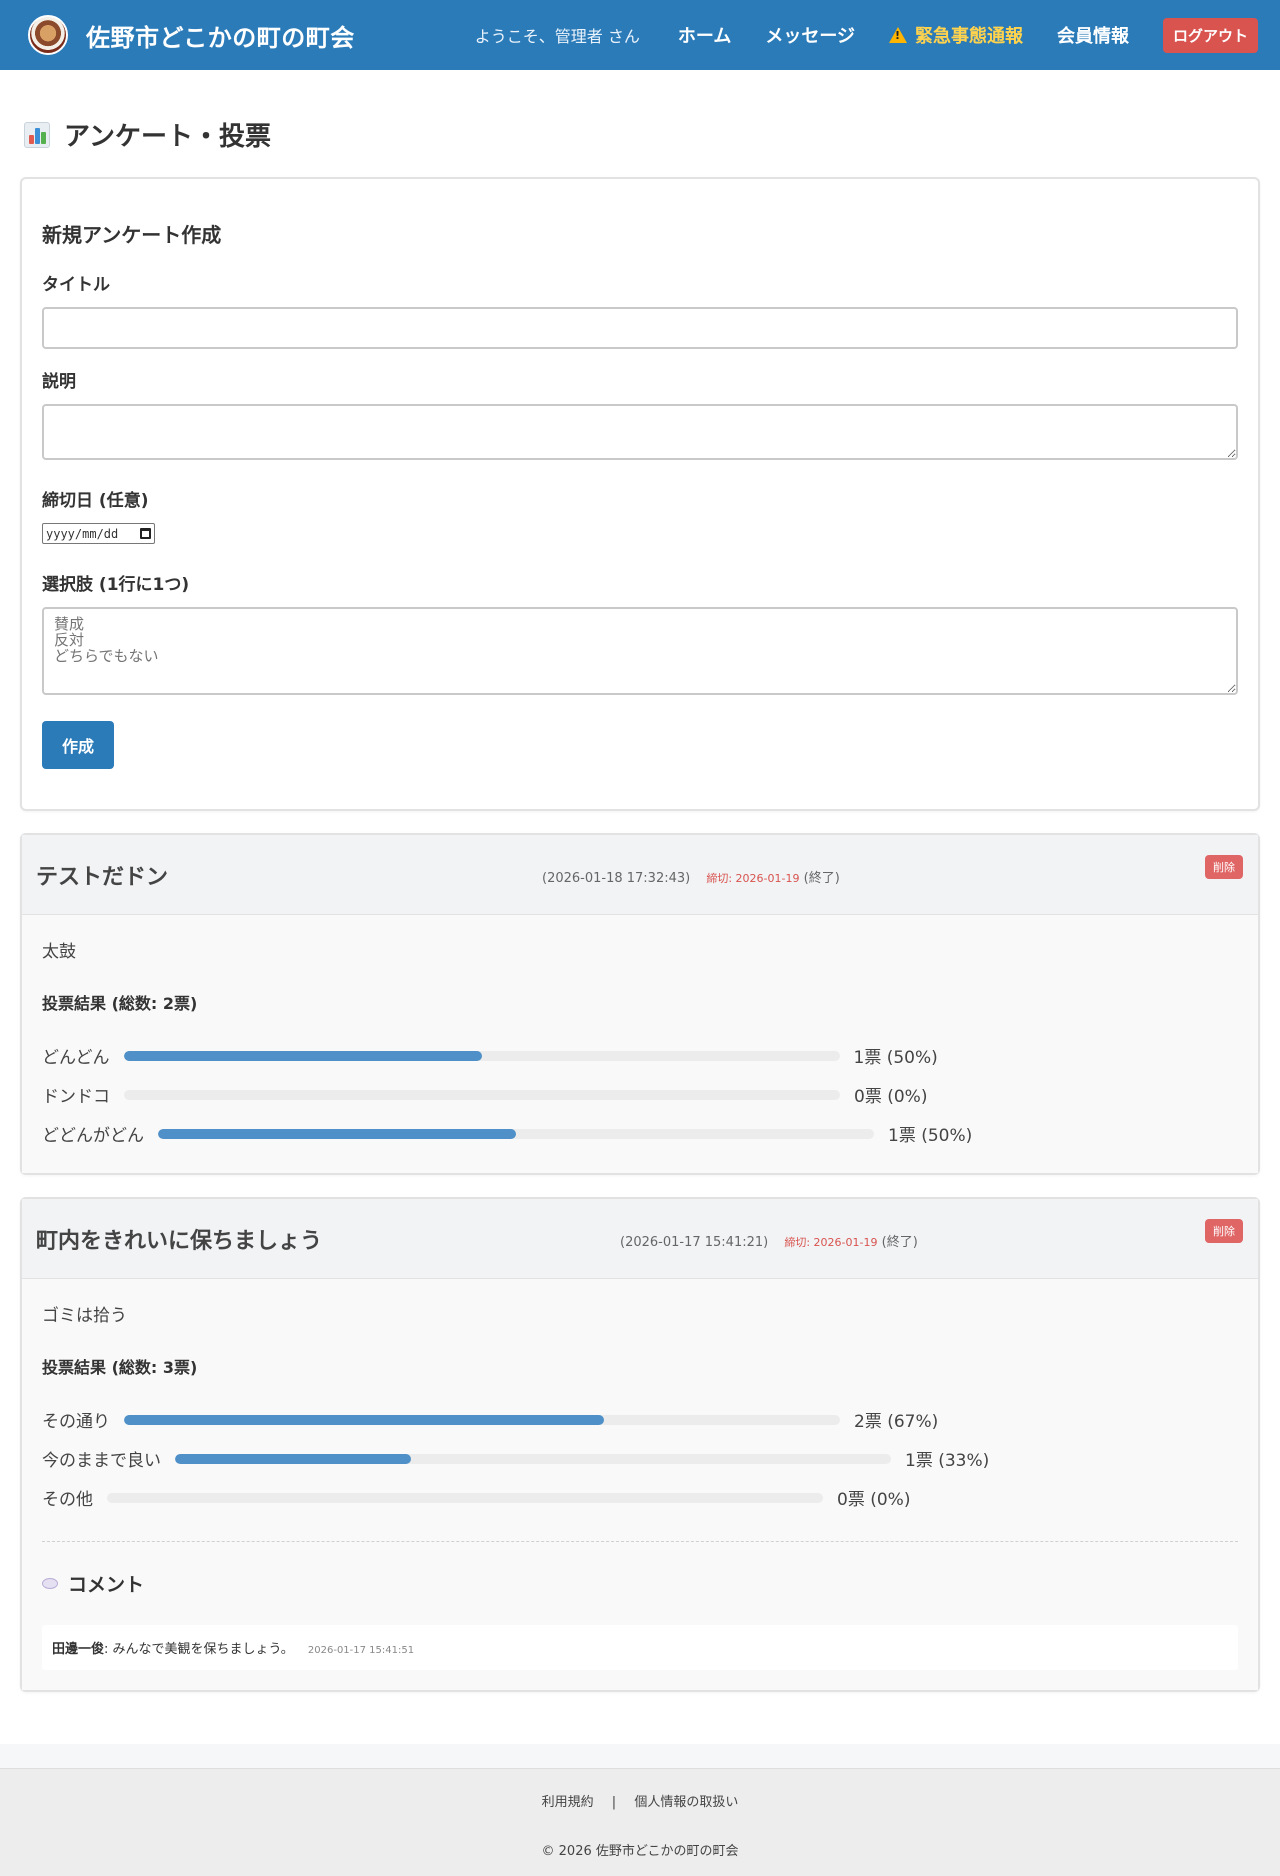  I want to click on footer-links: 利用規約 | 個人情報の取扱い, so click(640, 1800).